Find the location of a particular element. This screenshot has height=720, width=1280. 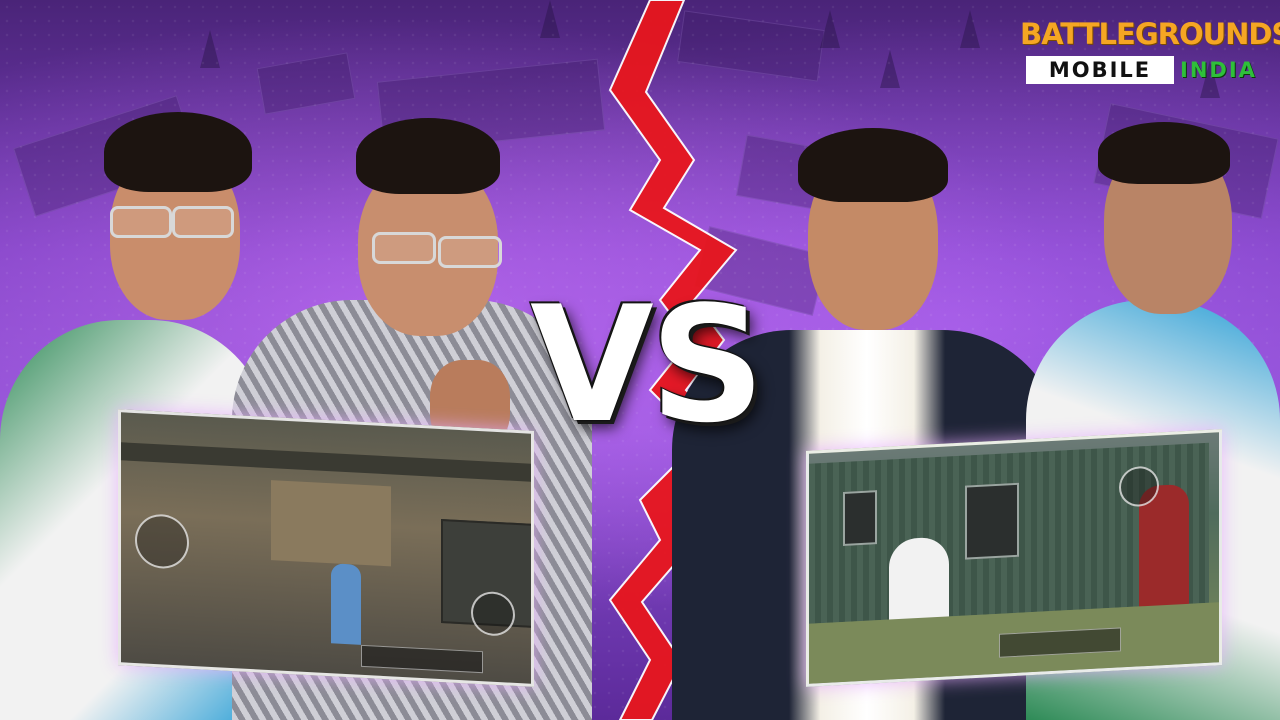

gameplay-screenshot-left is located at coordinates (326, 548).